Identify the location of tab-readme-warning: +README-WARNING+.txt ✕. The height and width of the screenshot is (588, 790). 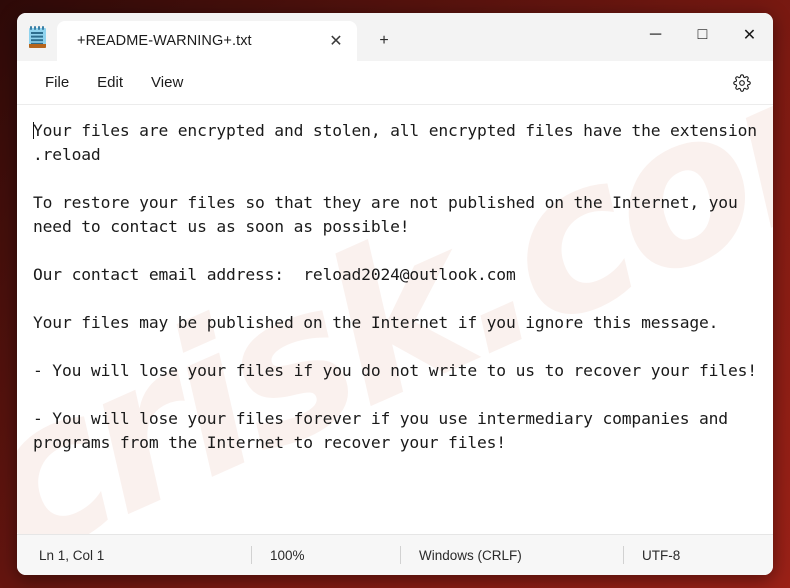
(207, 41).